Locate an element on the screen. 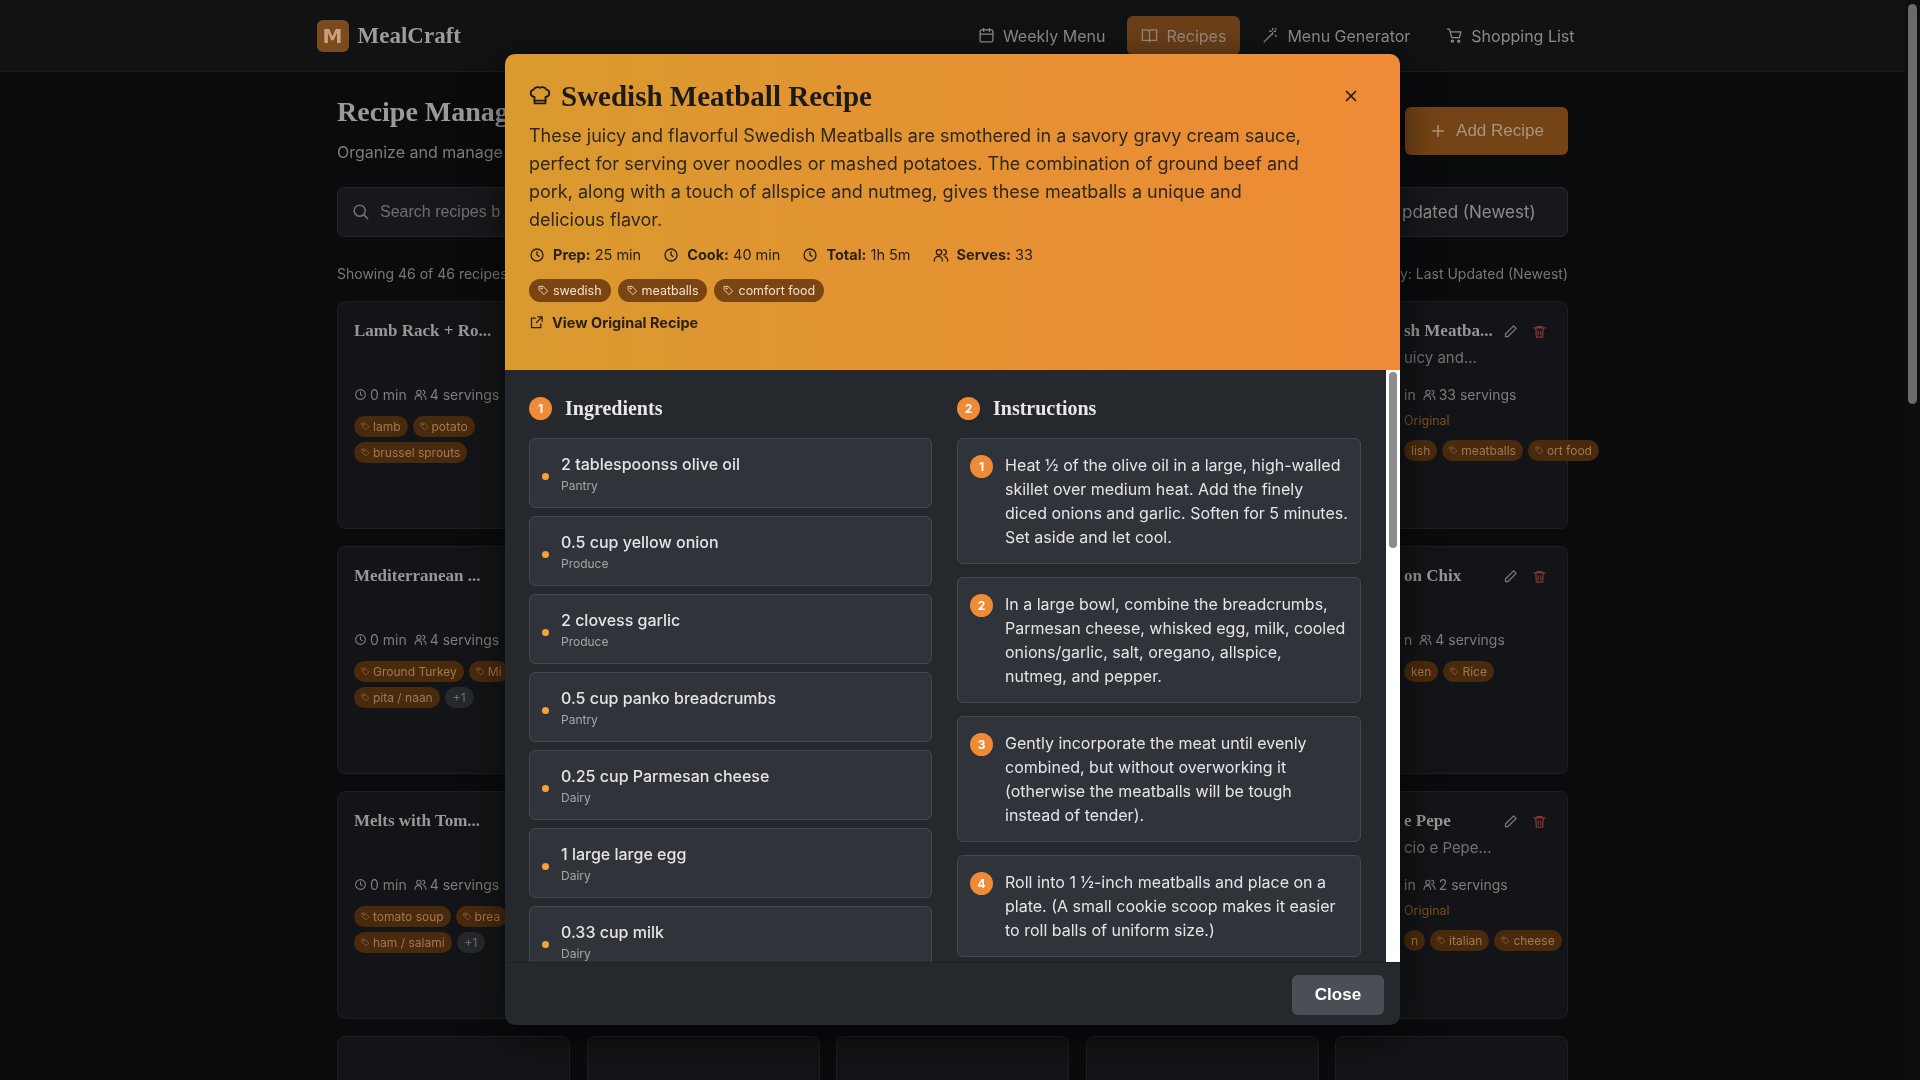 This screenshot has height=1080, width=1920. nav-tab: Menu Generator is located at coordinates (1336, 35).